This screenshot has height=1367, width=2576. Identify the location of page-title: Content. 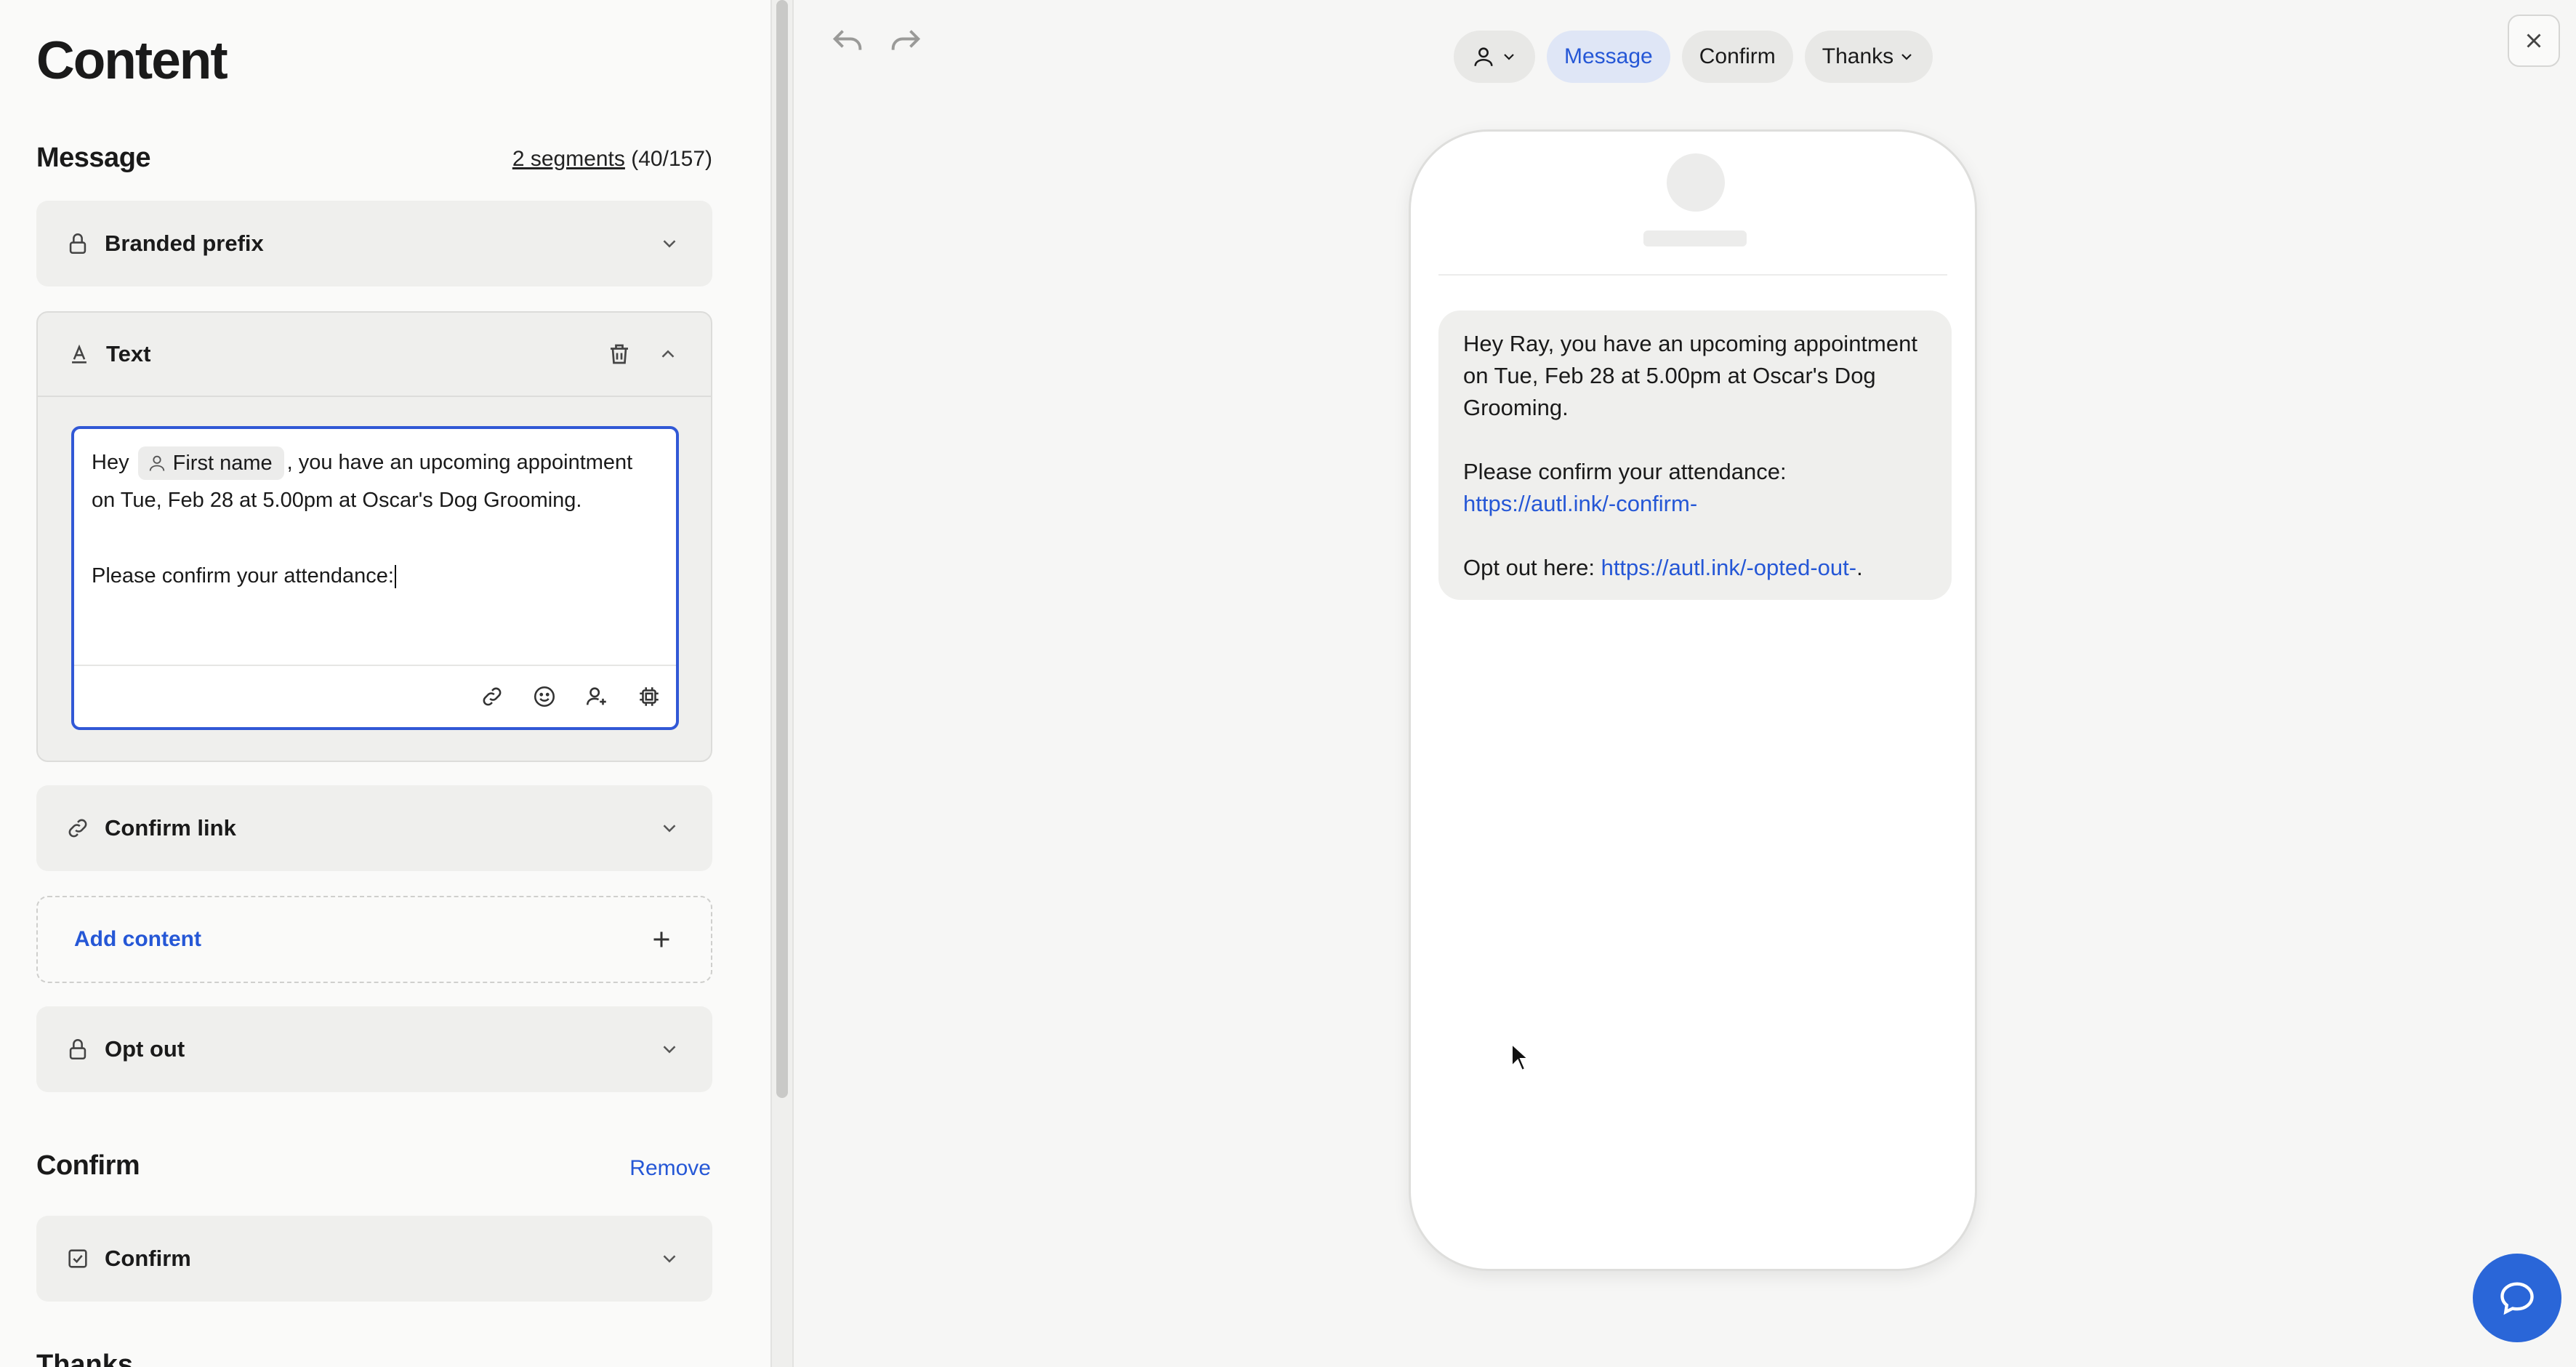
(132, 61).